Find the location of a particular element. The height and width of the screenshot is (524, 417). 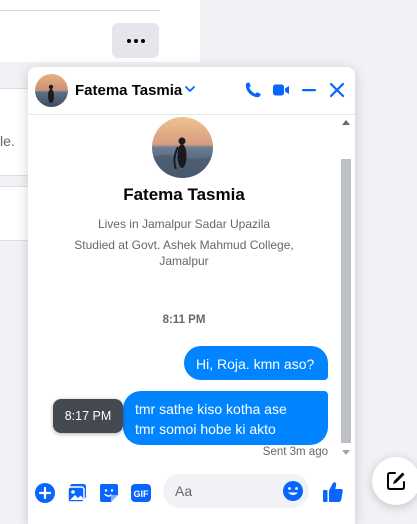

plus-icon is located at coordinates (45, 493).